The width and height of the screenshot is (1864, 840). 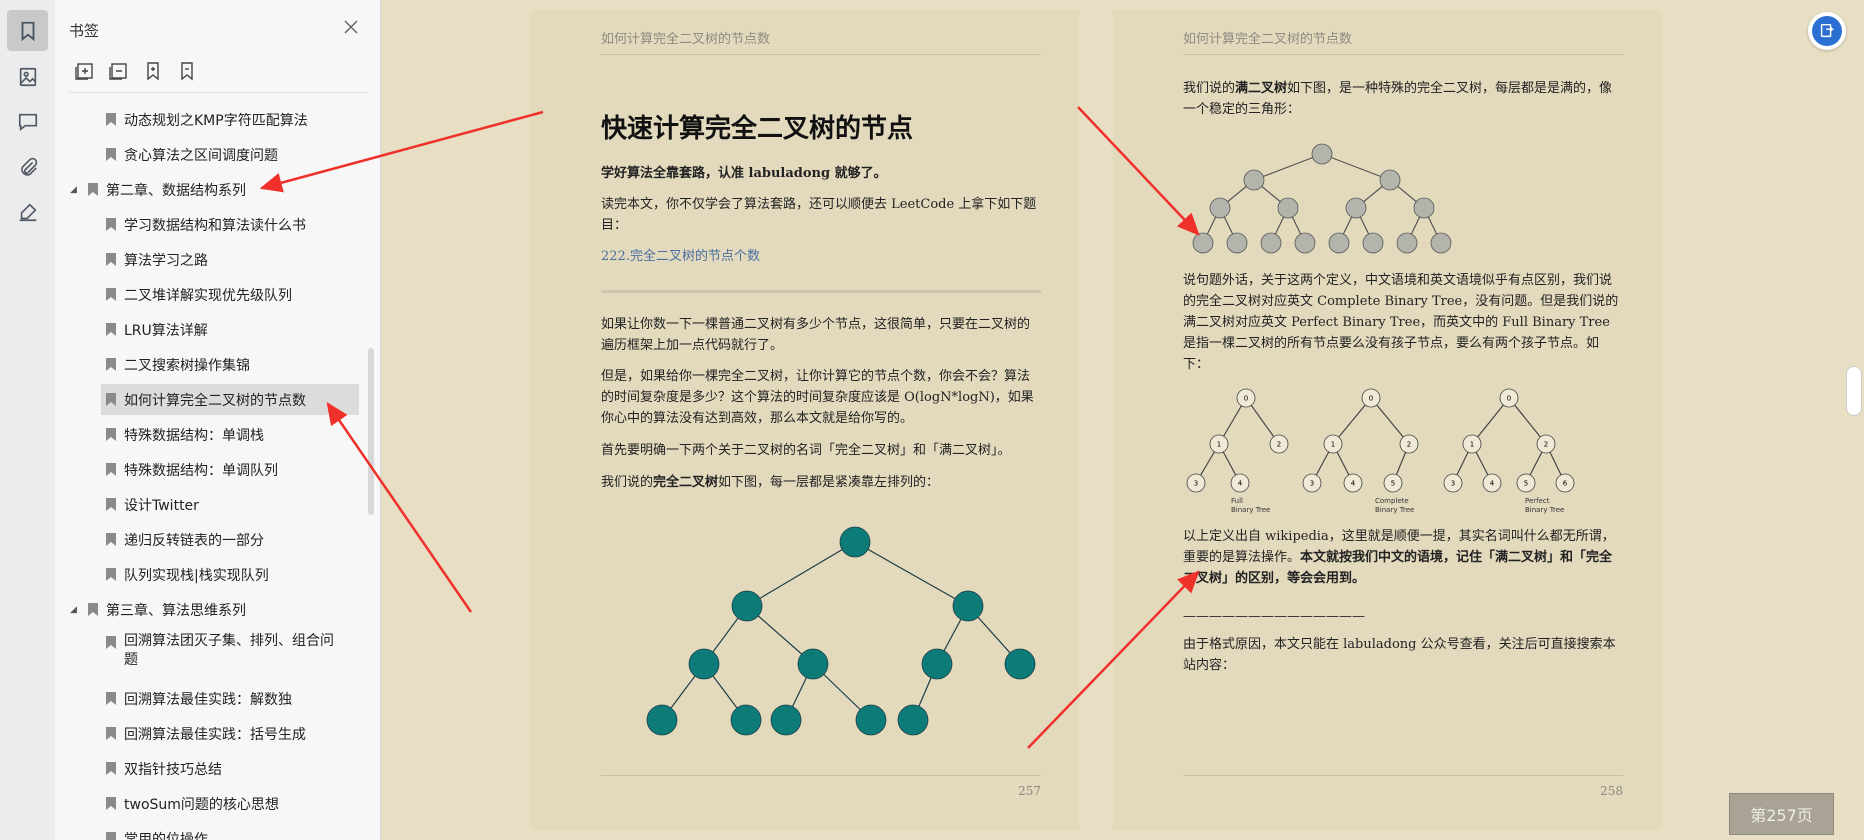 I want to click on bookmark-item: 双指针技巧总结, so click(x=210, y=768).